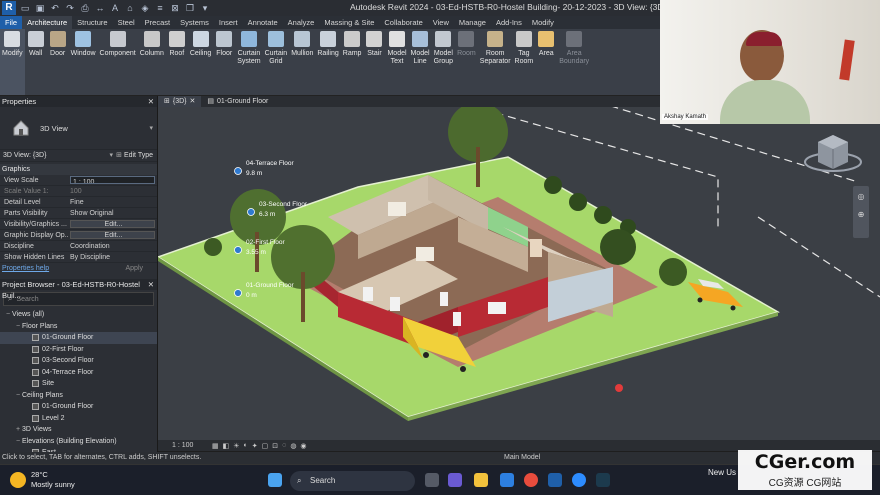  What do you see at coordinates (543, 22) in the screenshot?
I see `tab-modify: Modify` at bounding box center [543, 22].